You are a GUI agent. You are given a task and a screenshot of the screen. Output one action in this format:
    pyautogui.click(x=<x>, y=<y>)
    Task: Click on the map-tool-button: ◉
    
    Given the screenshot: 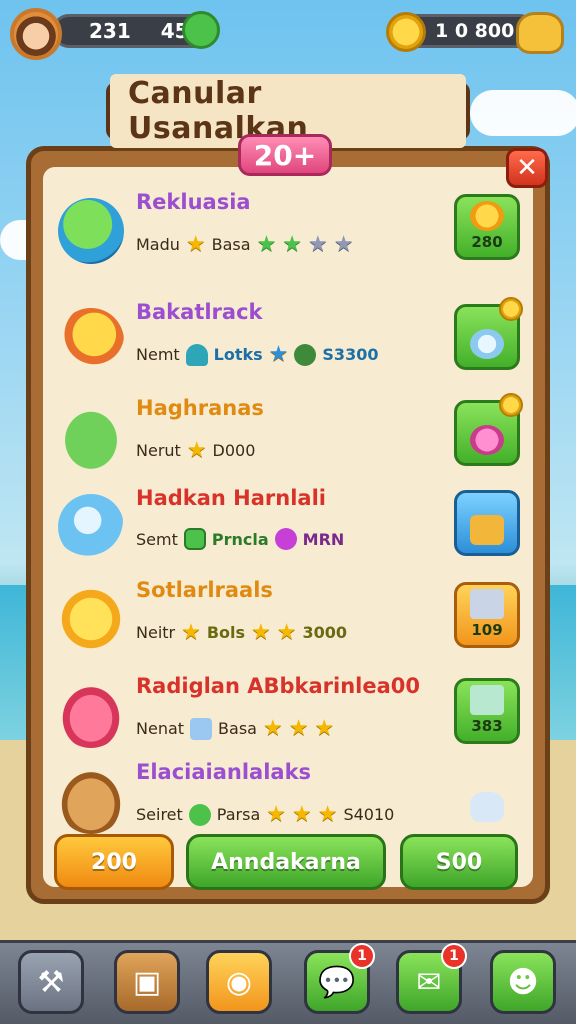 What is the action you would take?
    pyautogui.click(x=239, y=982)
    